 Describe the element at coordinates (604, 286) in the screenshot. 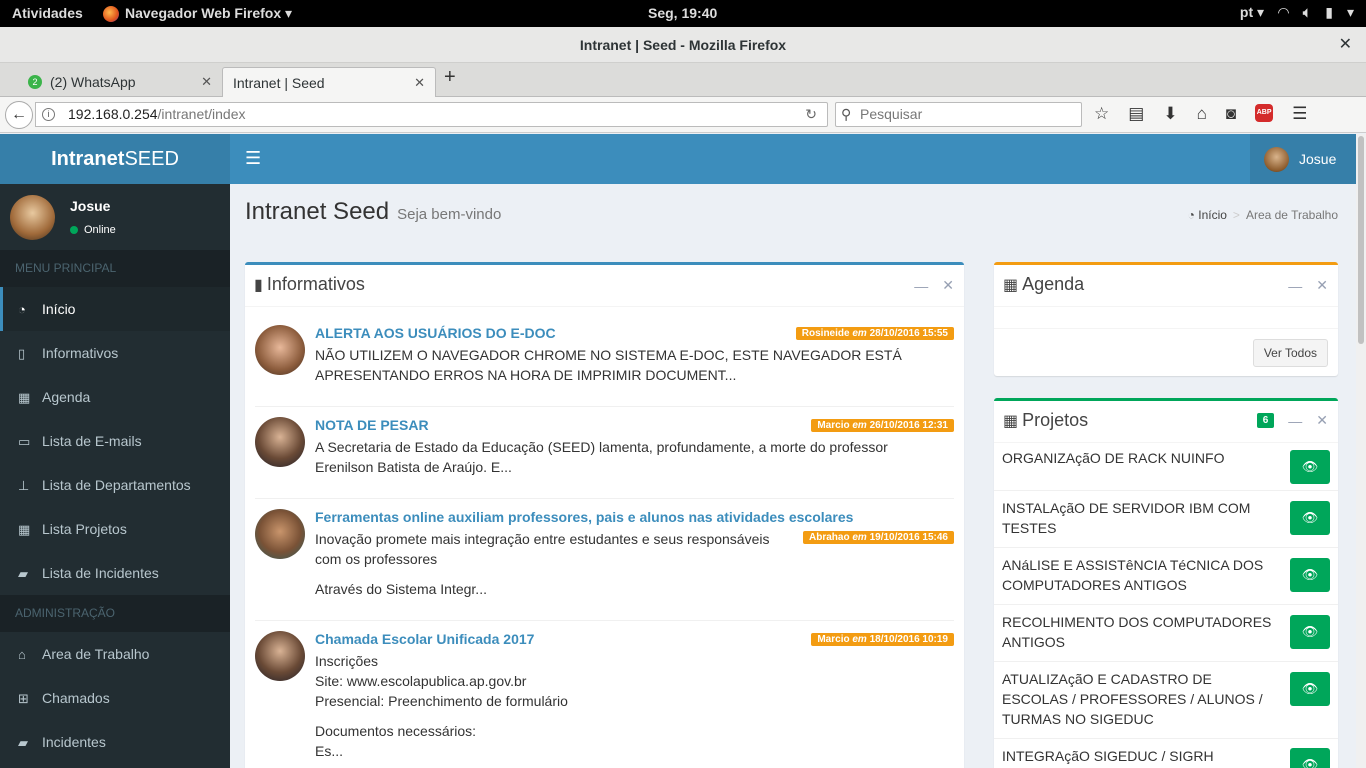

I see `box-header: ▮ Informativos — ✕` at that location.